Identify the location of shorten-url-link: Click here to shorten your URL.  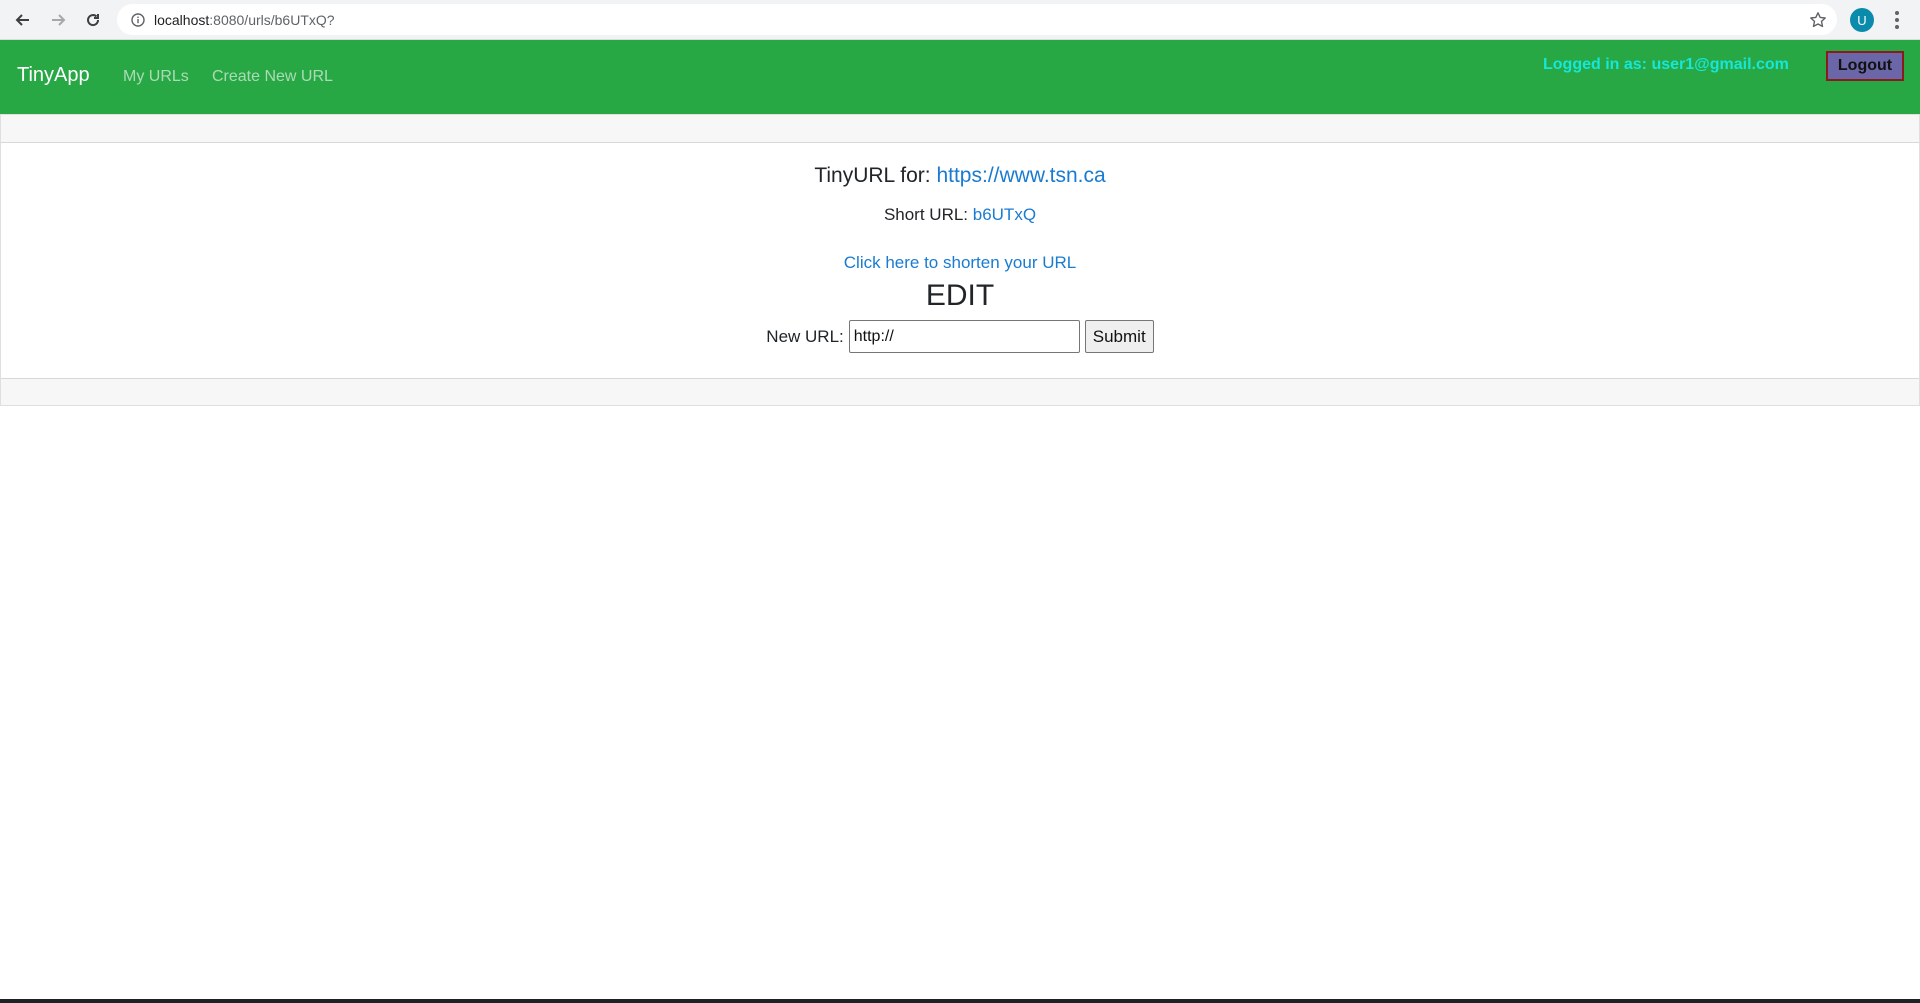
(960, 262).